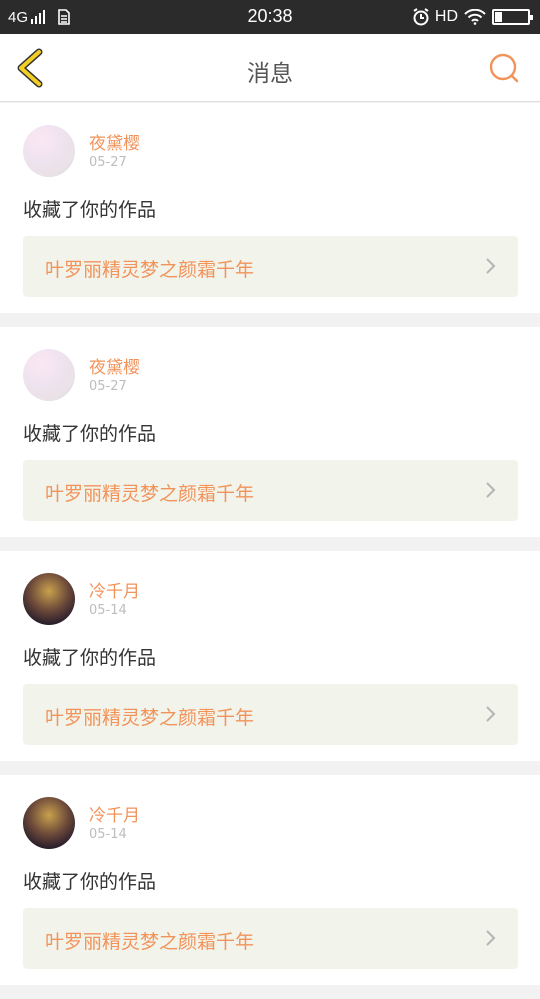 The image size is (540, 999). What do you see at coordinates (270, 17) in the screenshot?
I see `status-bar: 4G 20:38 HD` at bounding box center [270, 17].